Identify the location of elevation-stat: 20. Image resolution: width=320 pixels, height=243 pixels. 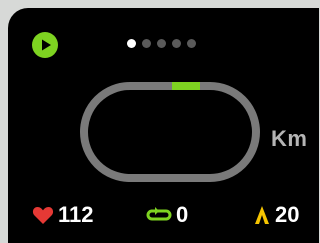
(276, 215).